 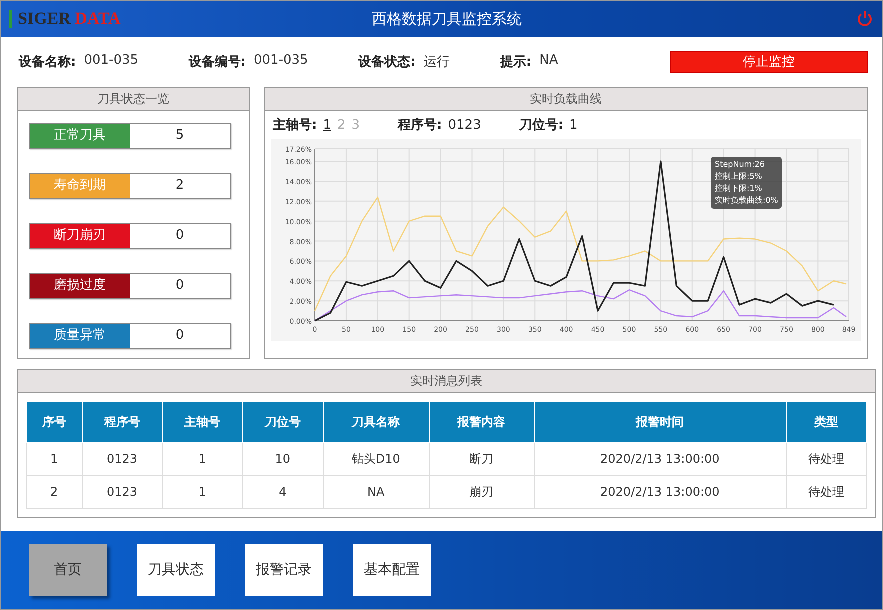 What do you see at coordinates (739, 189) in the screenshot?
I see `tooltip-text: 控制下限:1%` at bounding box center [739, 189].